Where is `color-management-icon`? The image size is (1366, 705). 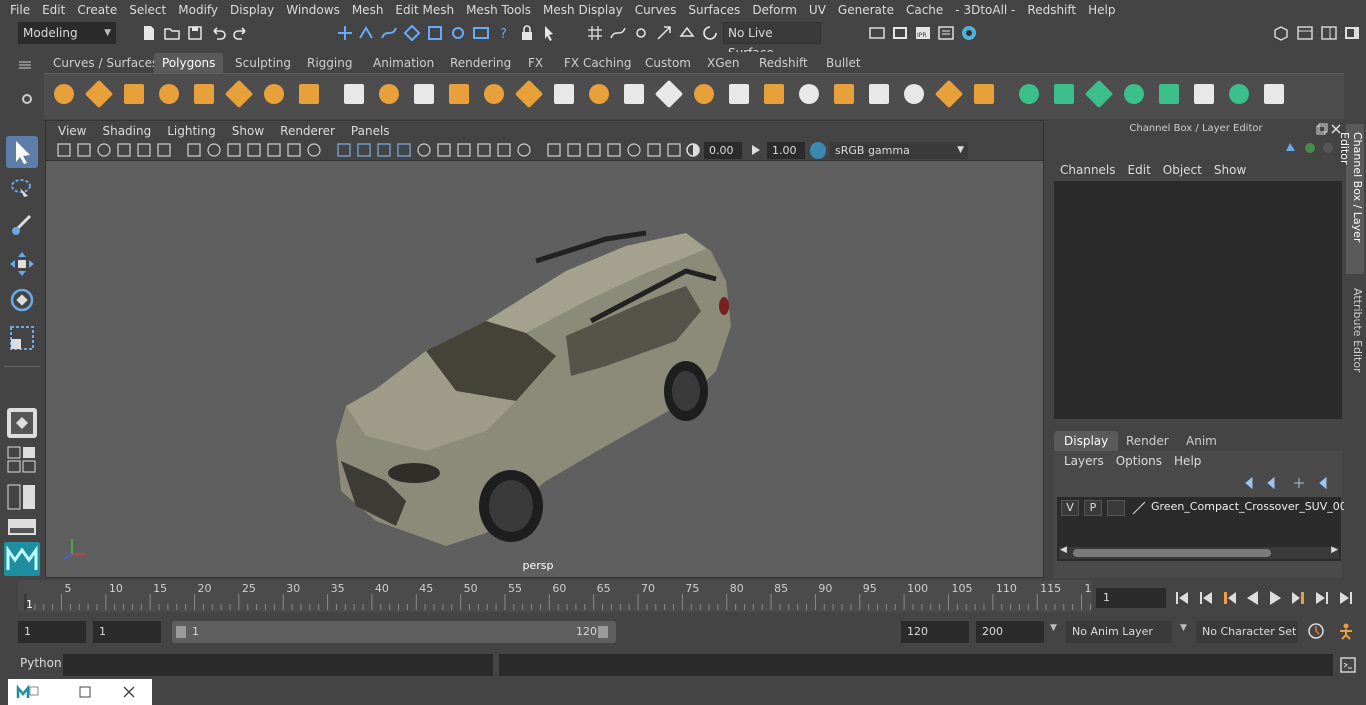 color-management-icon is located at coordinates (818, 150).